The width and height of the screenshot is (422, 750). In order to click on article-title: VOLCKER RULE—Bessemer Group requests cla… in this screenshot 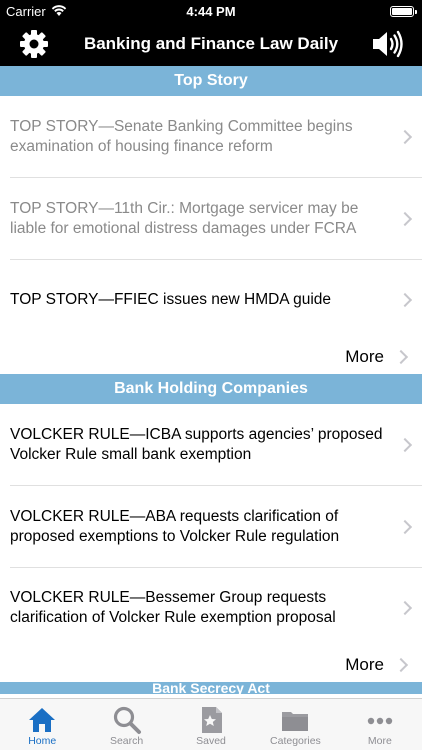, I will do `click(173, 607)`.